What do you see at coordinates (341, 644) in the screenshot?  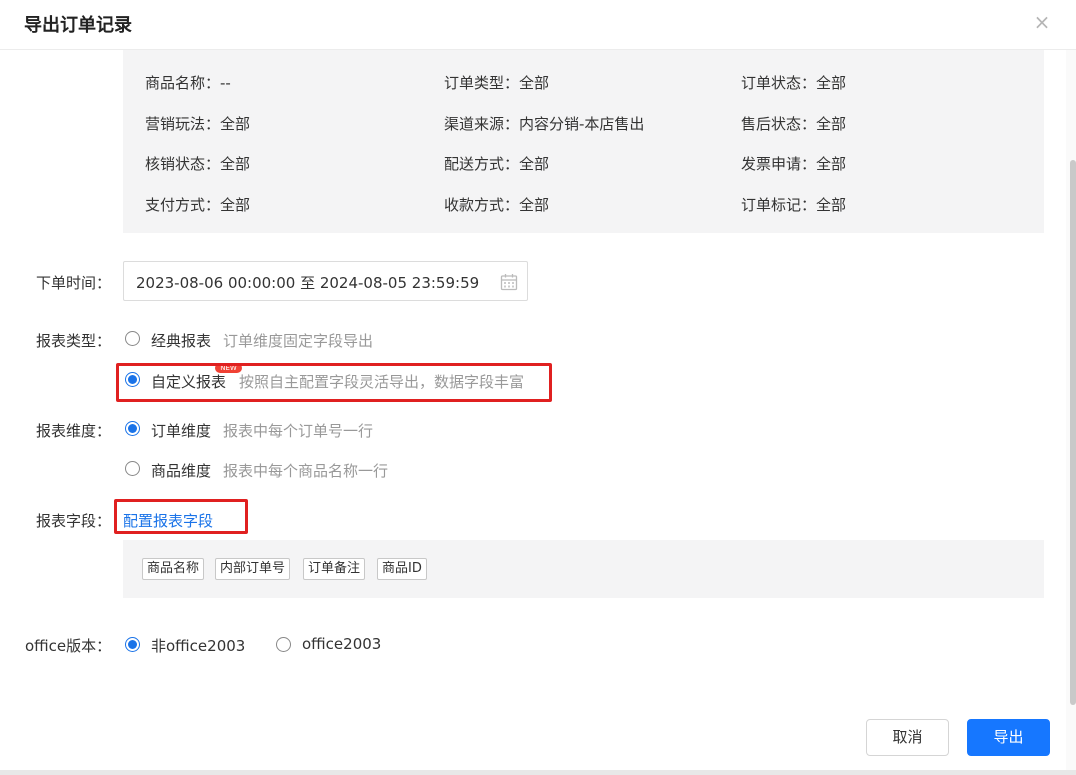 I see `office2003-label: office2003` at bounding box center [341, 644].